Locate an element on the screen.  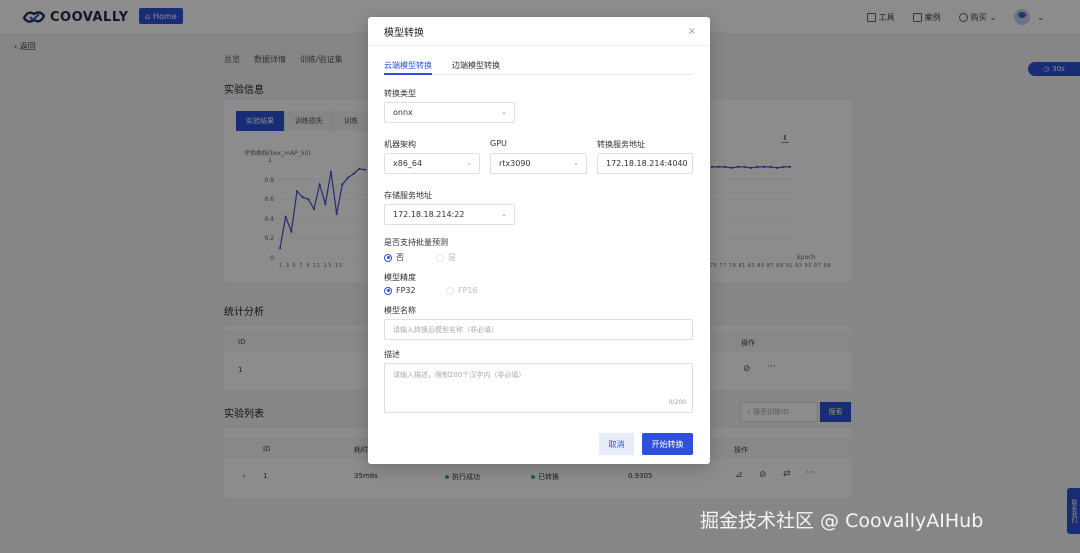
description-textarea: 请输入描述，限制200个汉字内（非必填） 0/200 is located at coordinates (538, 388).